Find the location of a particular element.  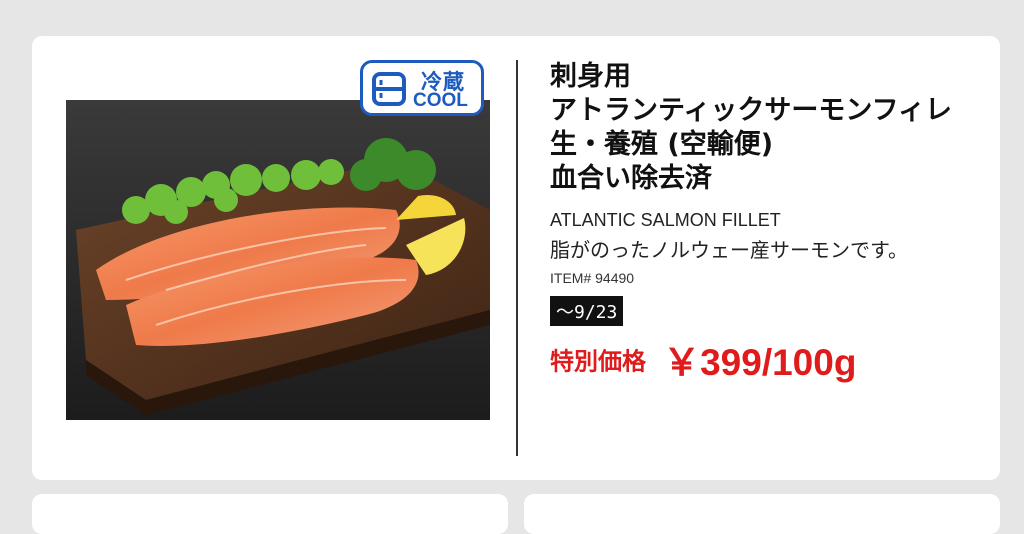

price-row: 特別価格 ￥399/100g is located at coordinates (770, 359).